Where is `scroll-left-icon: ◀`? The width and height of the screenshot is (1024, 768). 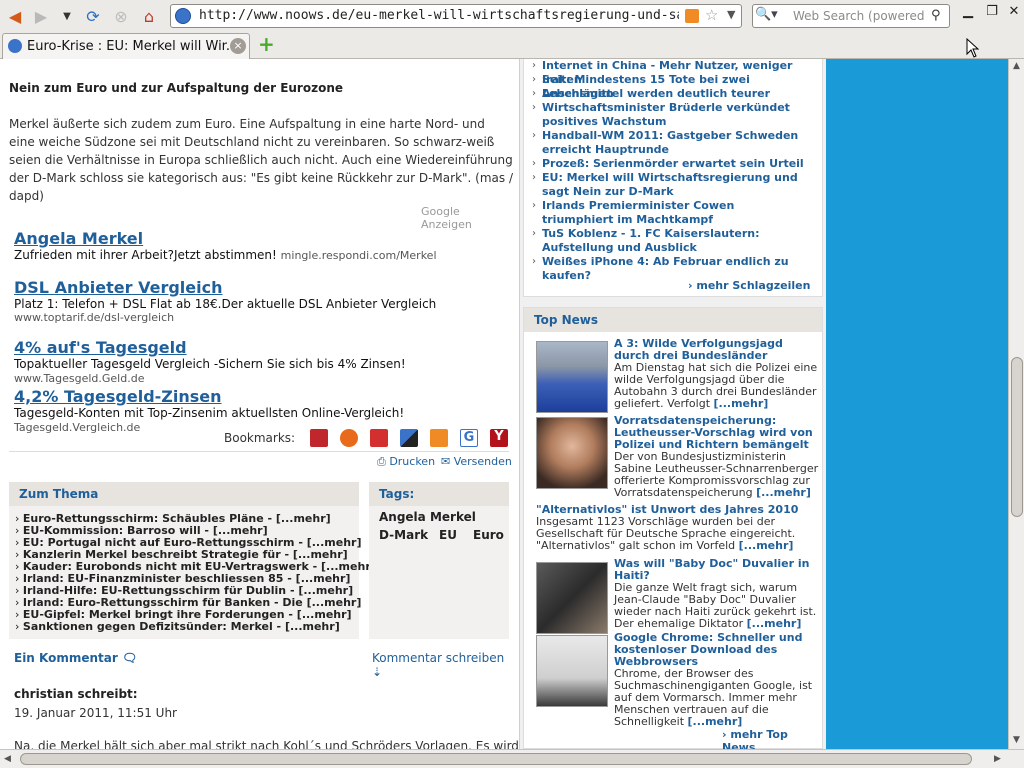
scroll-left-icon: ◀ is located at coordinates (7, 759).